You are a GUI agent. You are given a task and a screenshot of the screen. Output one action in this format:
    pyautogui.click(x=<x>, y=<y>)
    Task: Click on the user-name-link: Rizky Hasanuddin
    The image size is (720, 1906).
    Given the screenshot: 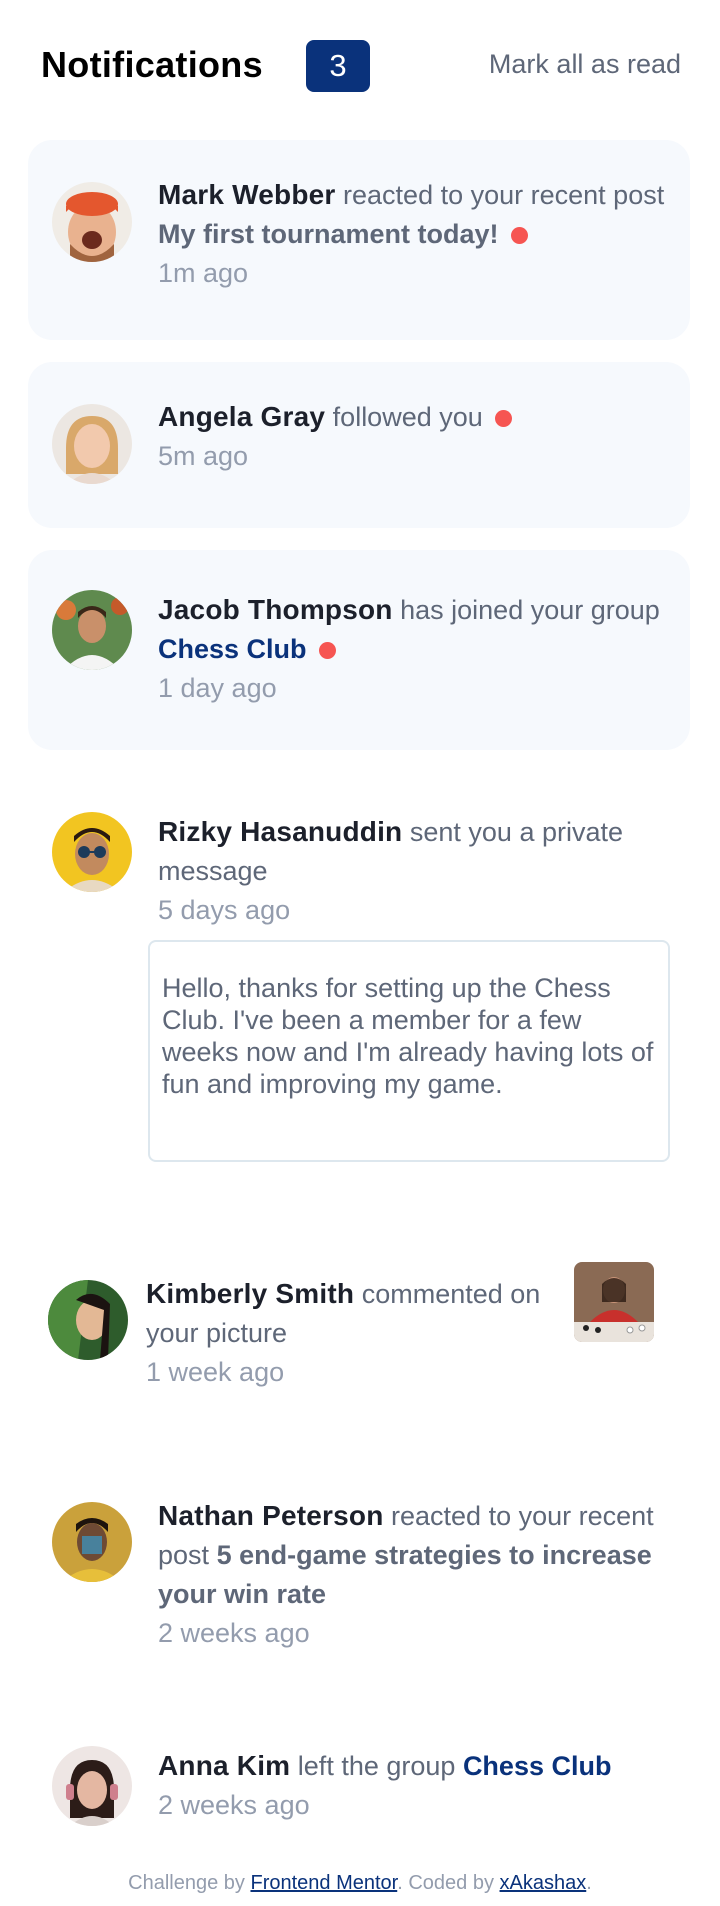 What is the action you would take?
    pyautogui.click(x=280, y=831)
    